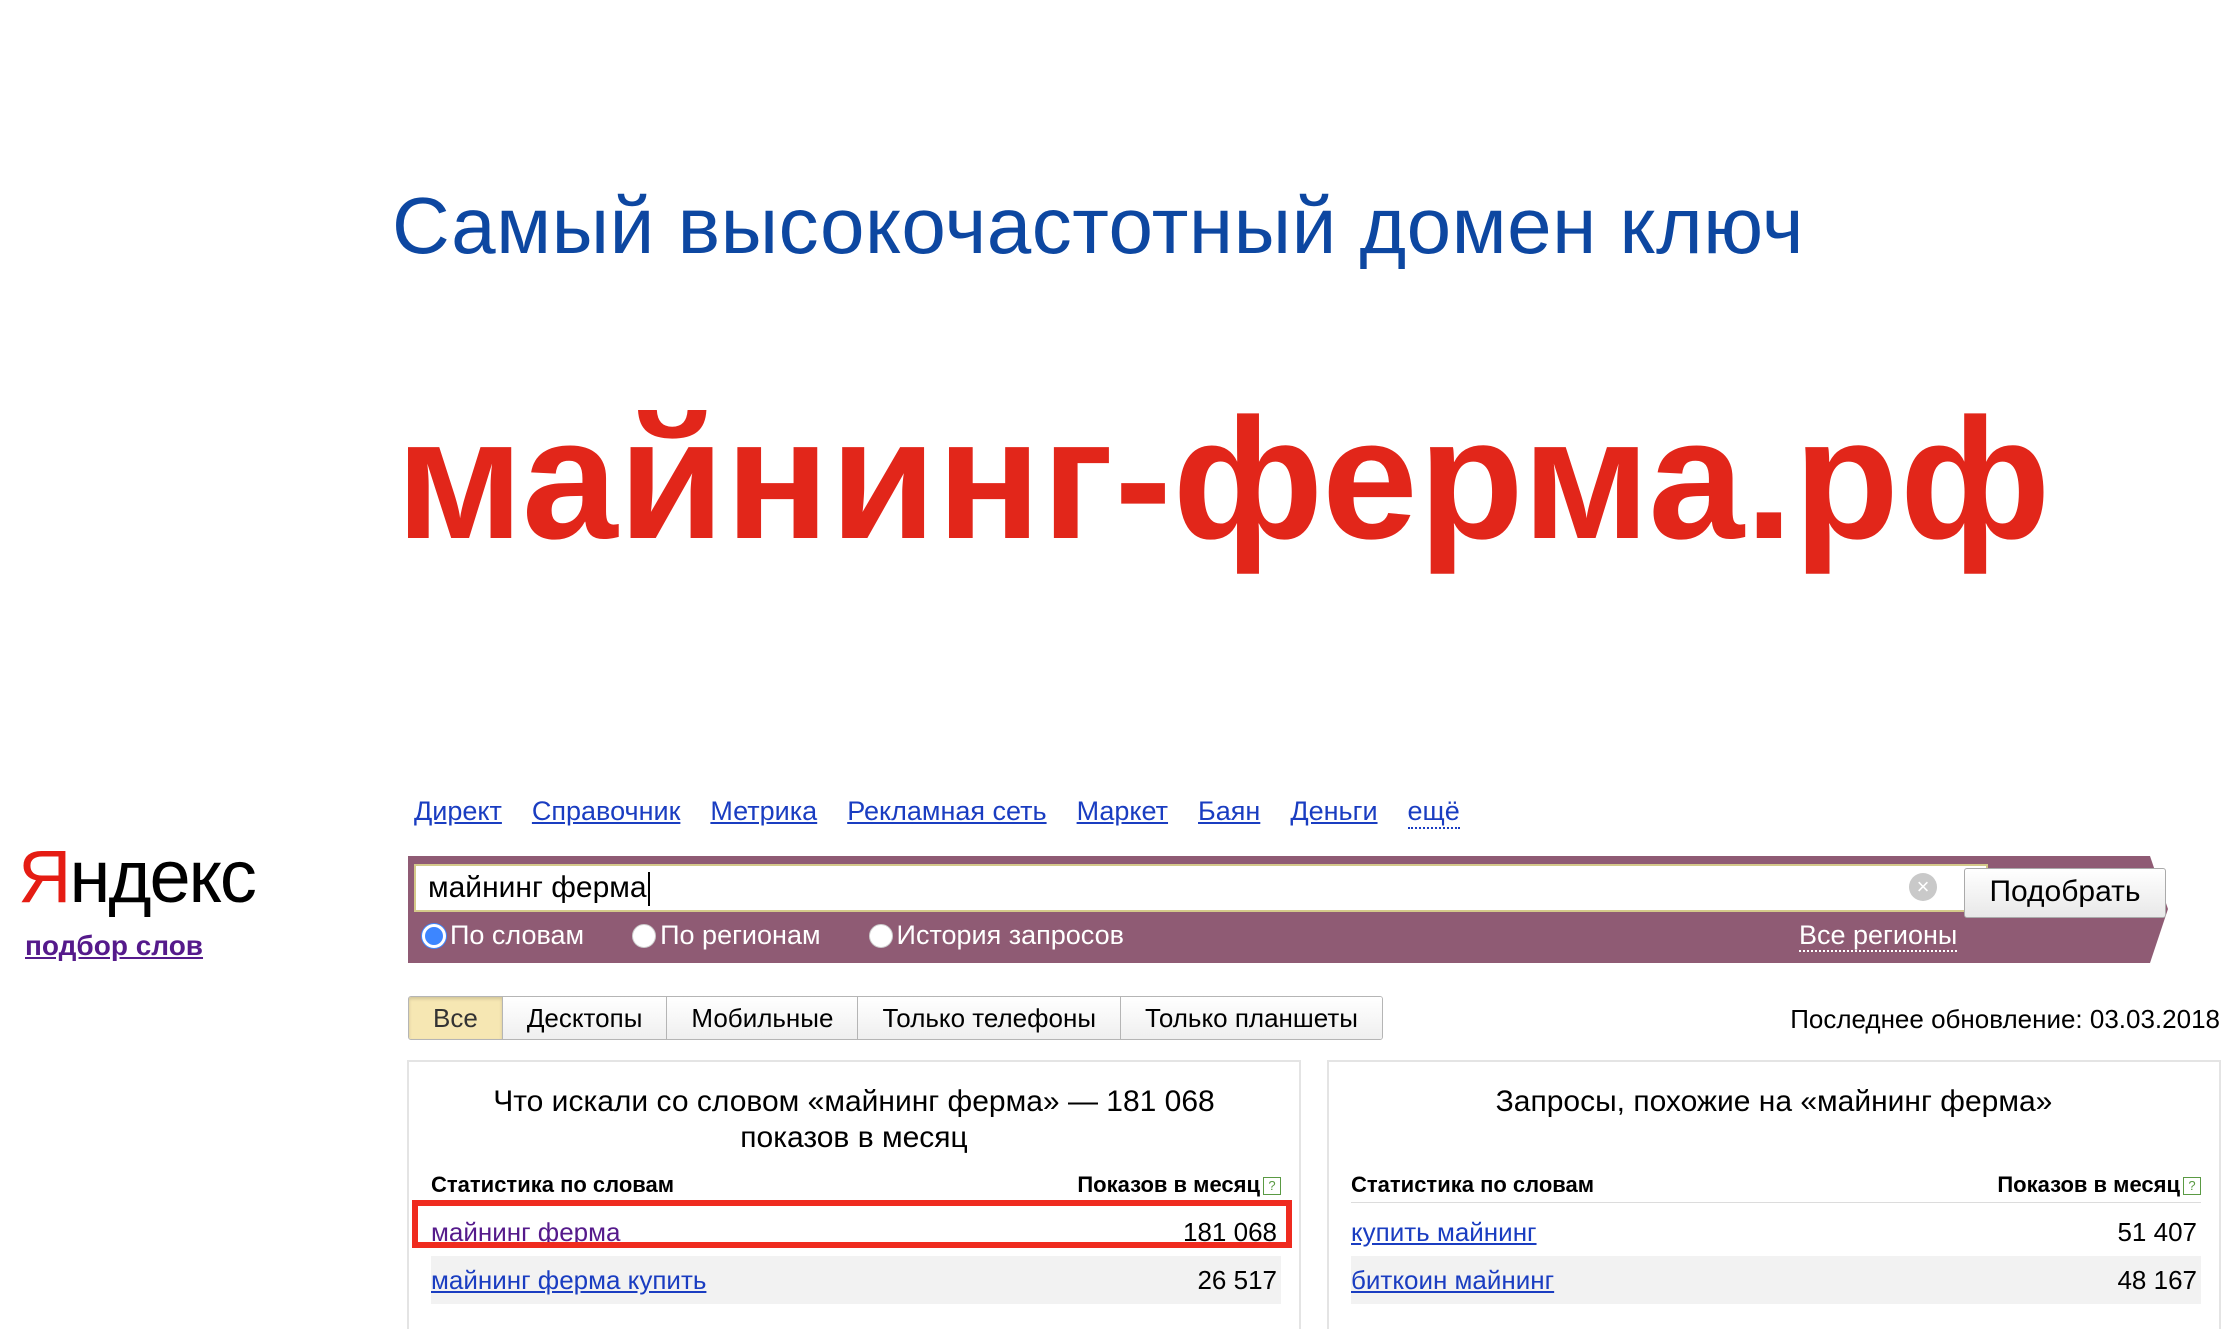 The height and width of the screenshot is (1329, 2229). Describe the element at coordinates (648, 889) in the screenshot. I see `text-caret` at that location.